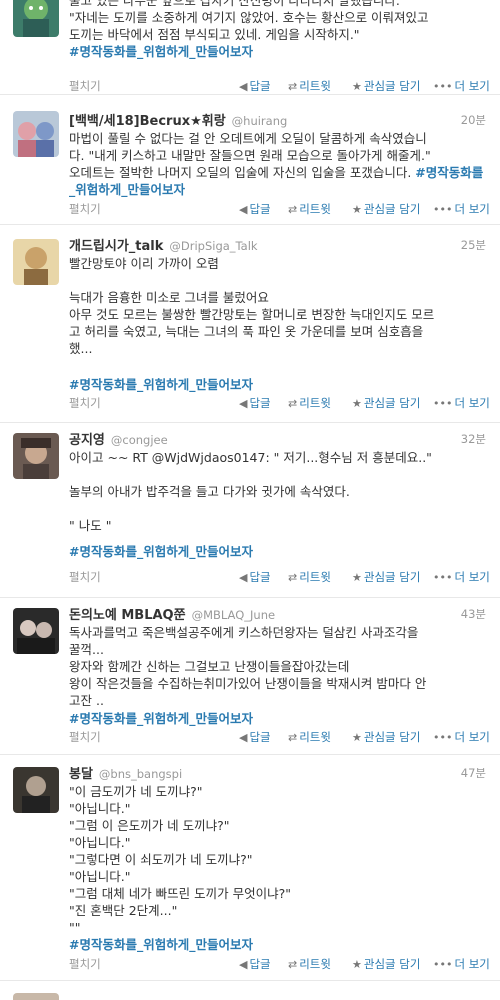 The image size is (500, 1000). Describe the element at coordinates (392, 577) in the screenshot. I see `favorite-label: 관심글 담기` at that location.